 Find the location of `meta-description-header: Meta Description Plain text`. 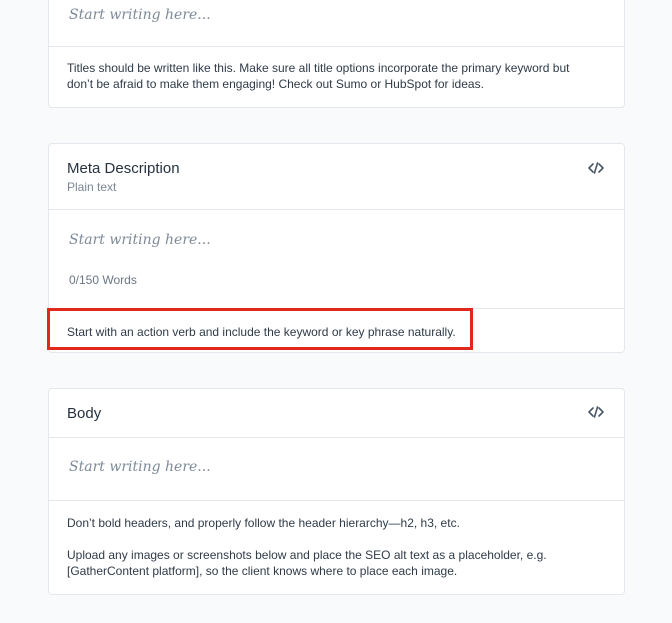

meta-description-header: Meta Description Plain text is located at coordinates (336, 177).